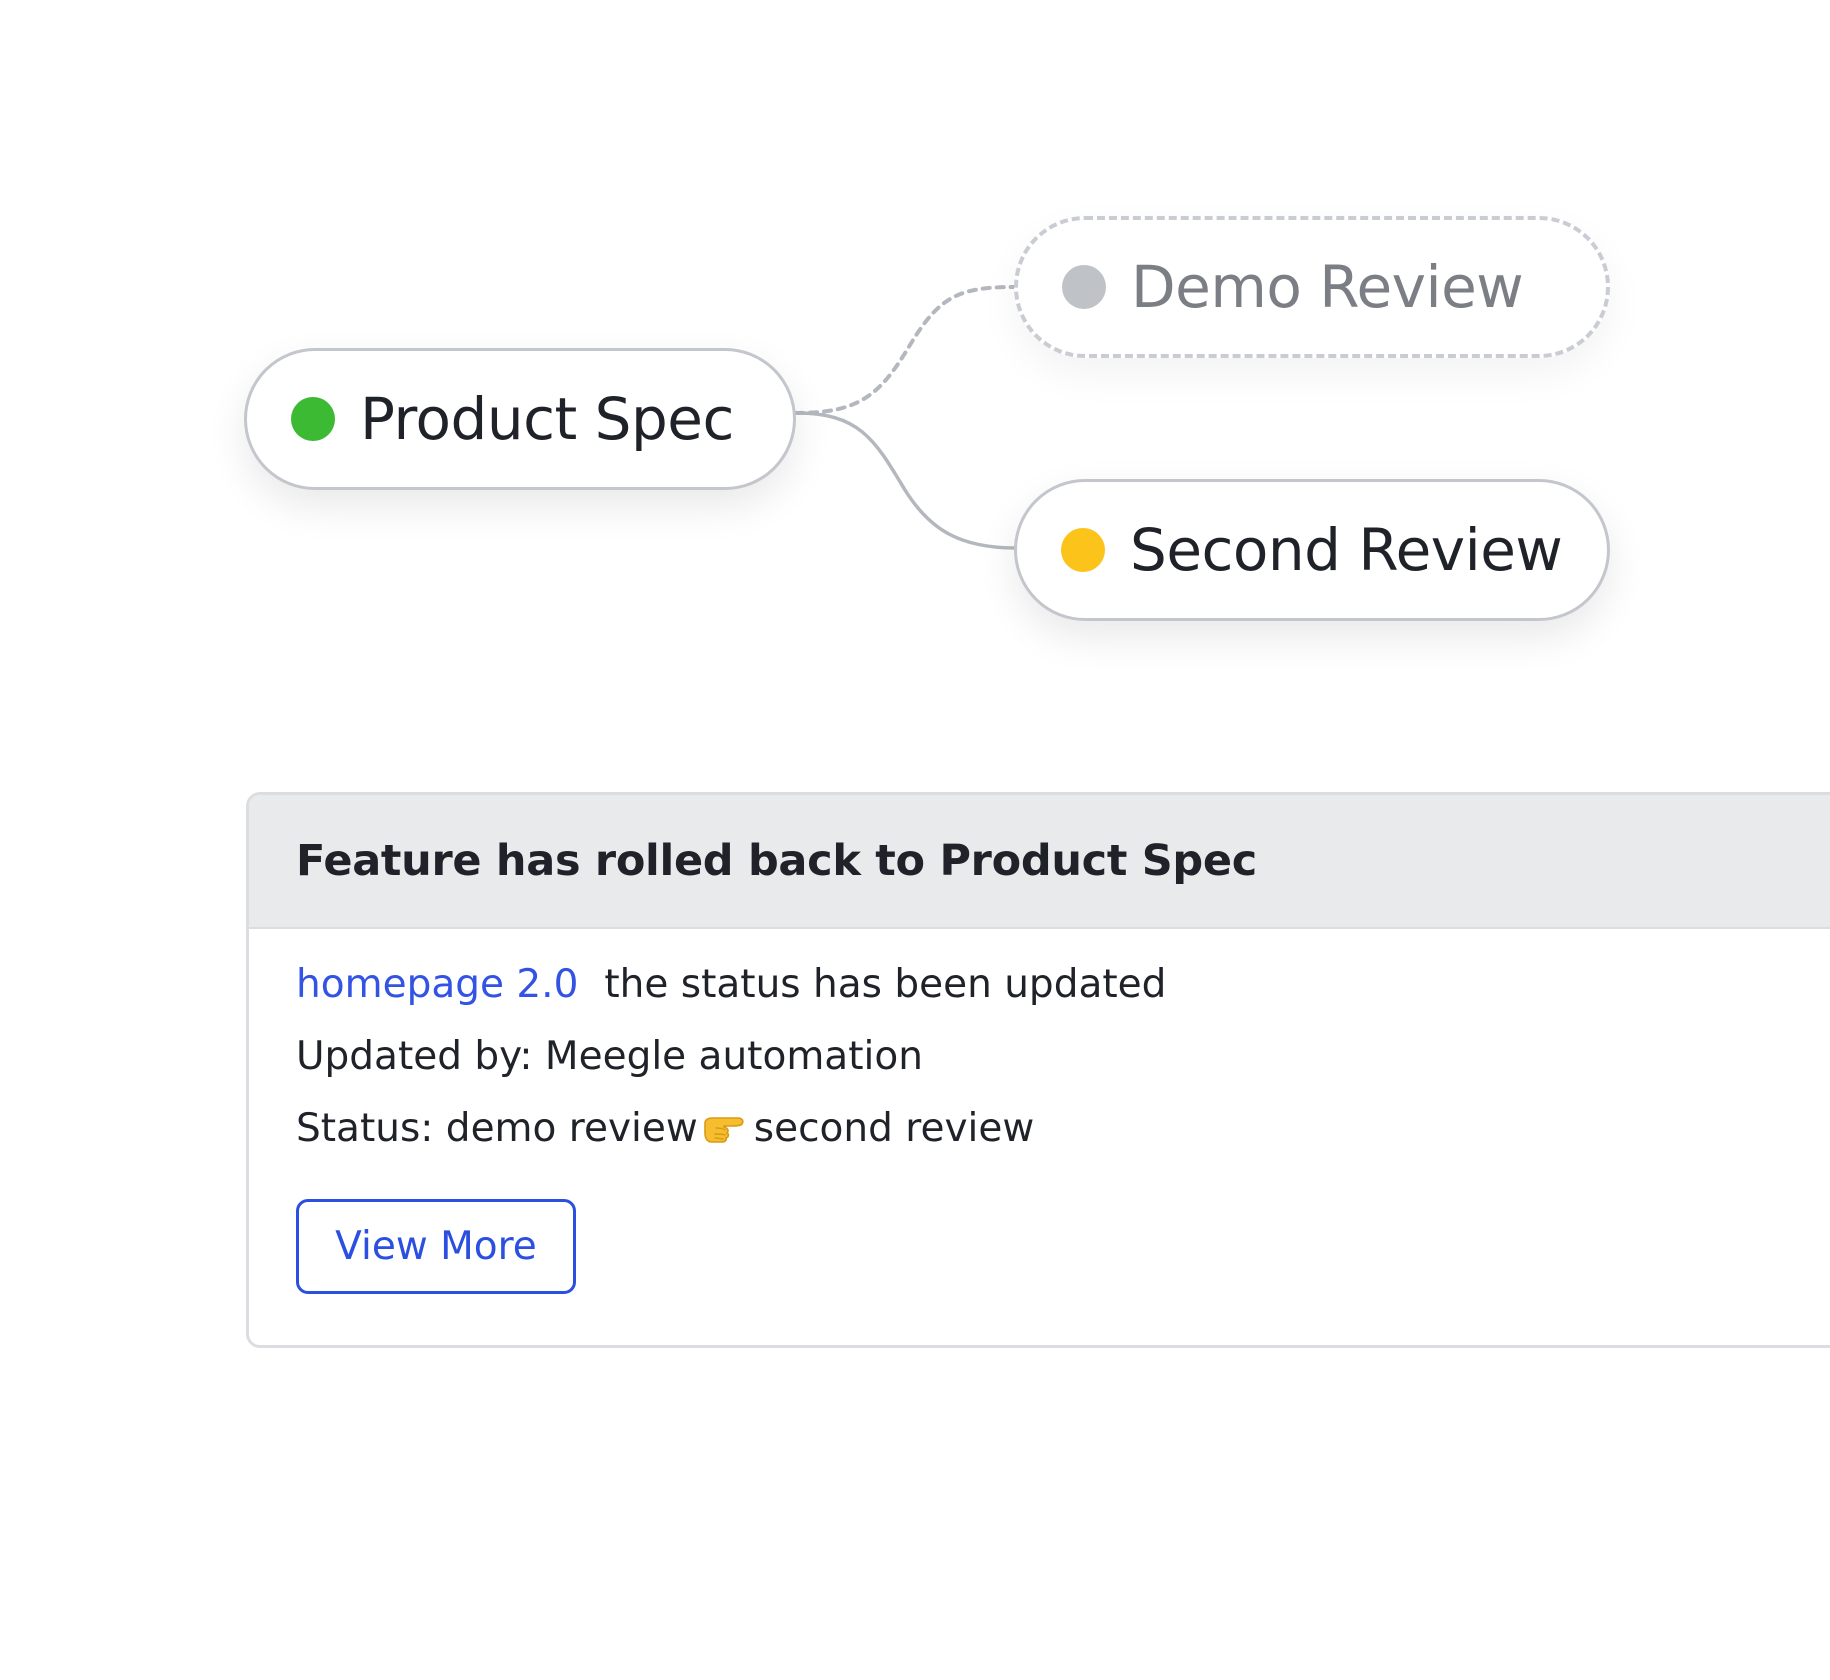  I want to click on node-label: Second Review, so click(1346, 550).